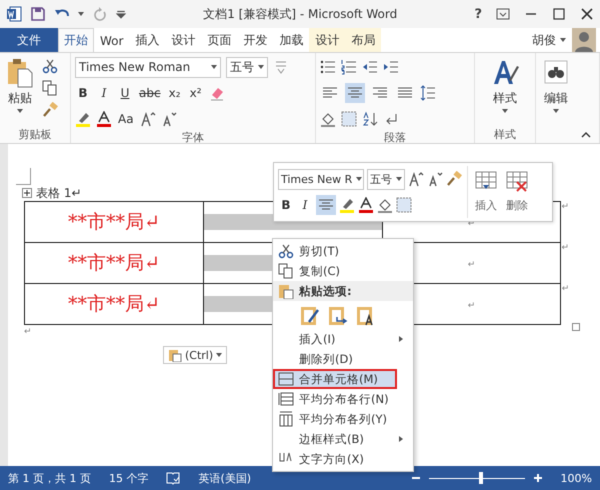  Describe the element at coordinates (50, 66) in the screenshot. I see `scissors-icon` at that location.